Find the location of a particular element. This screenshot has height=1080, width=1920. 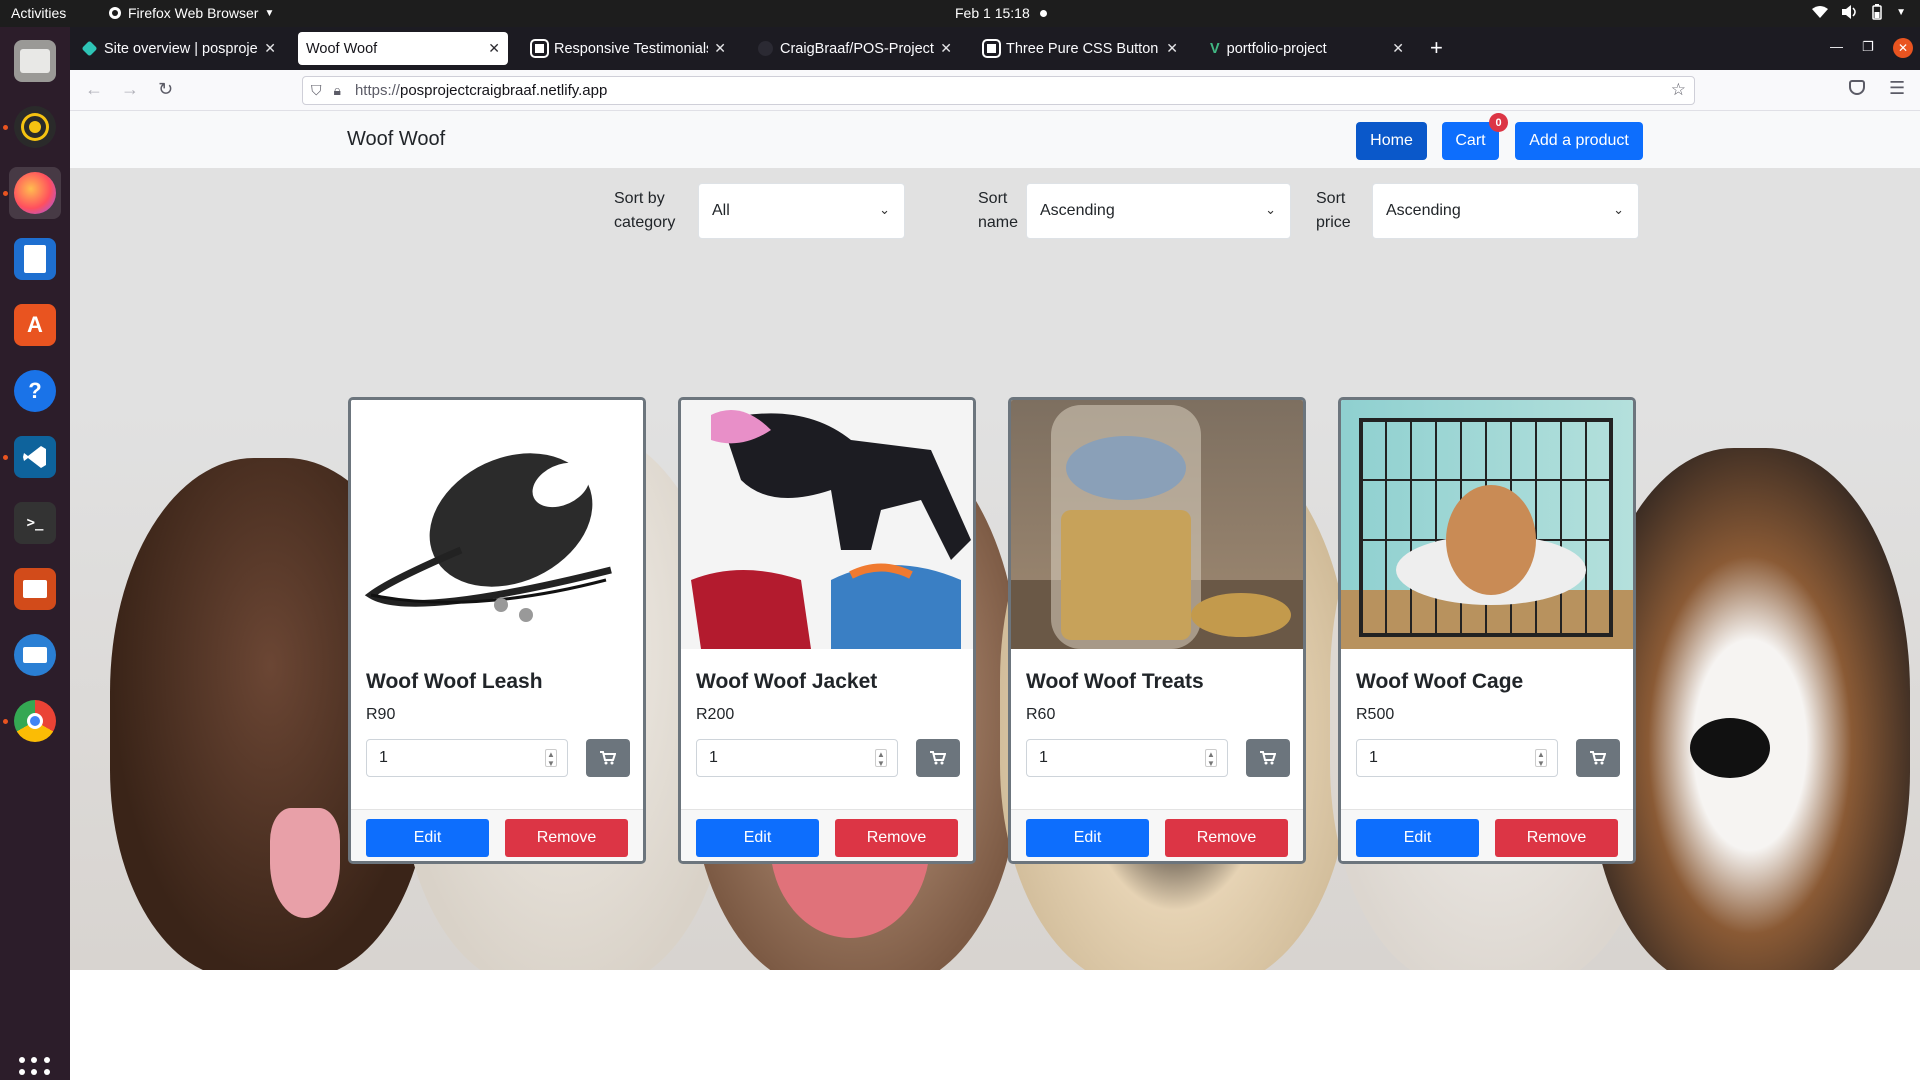

category-label: Sort by category is located at coordinates (645, 210).